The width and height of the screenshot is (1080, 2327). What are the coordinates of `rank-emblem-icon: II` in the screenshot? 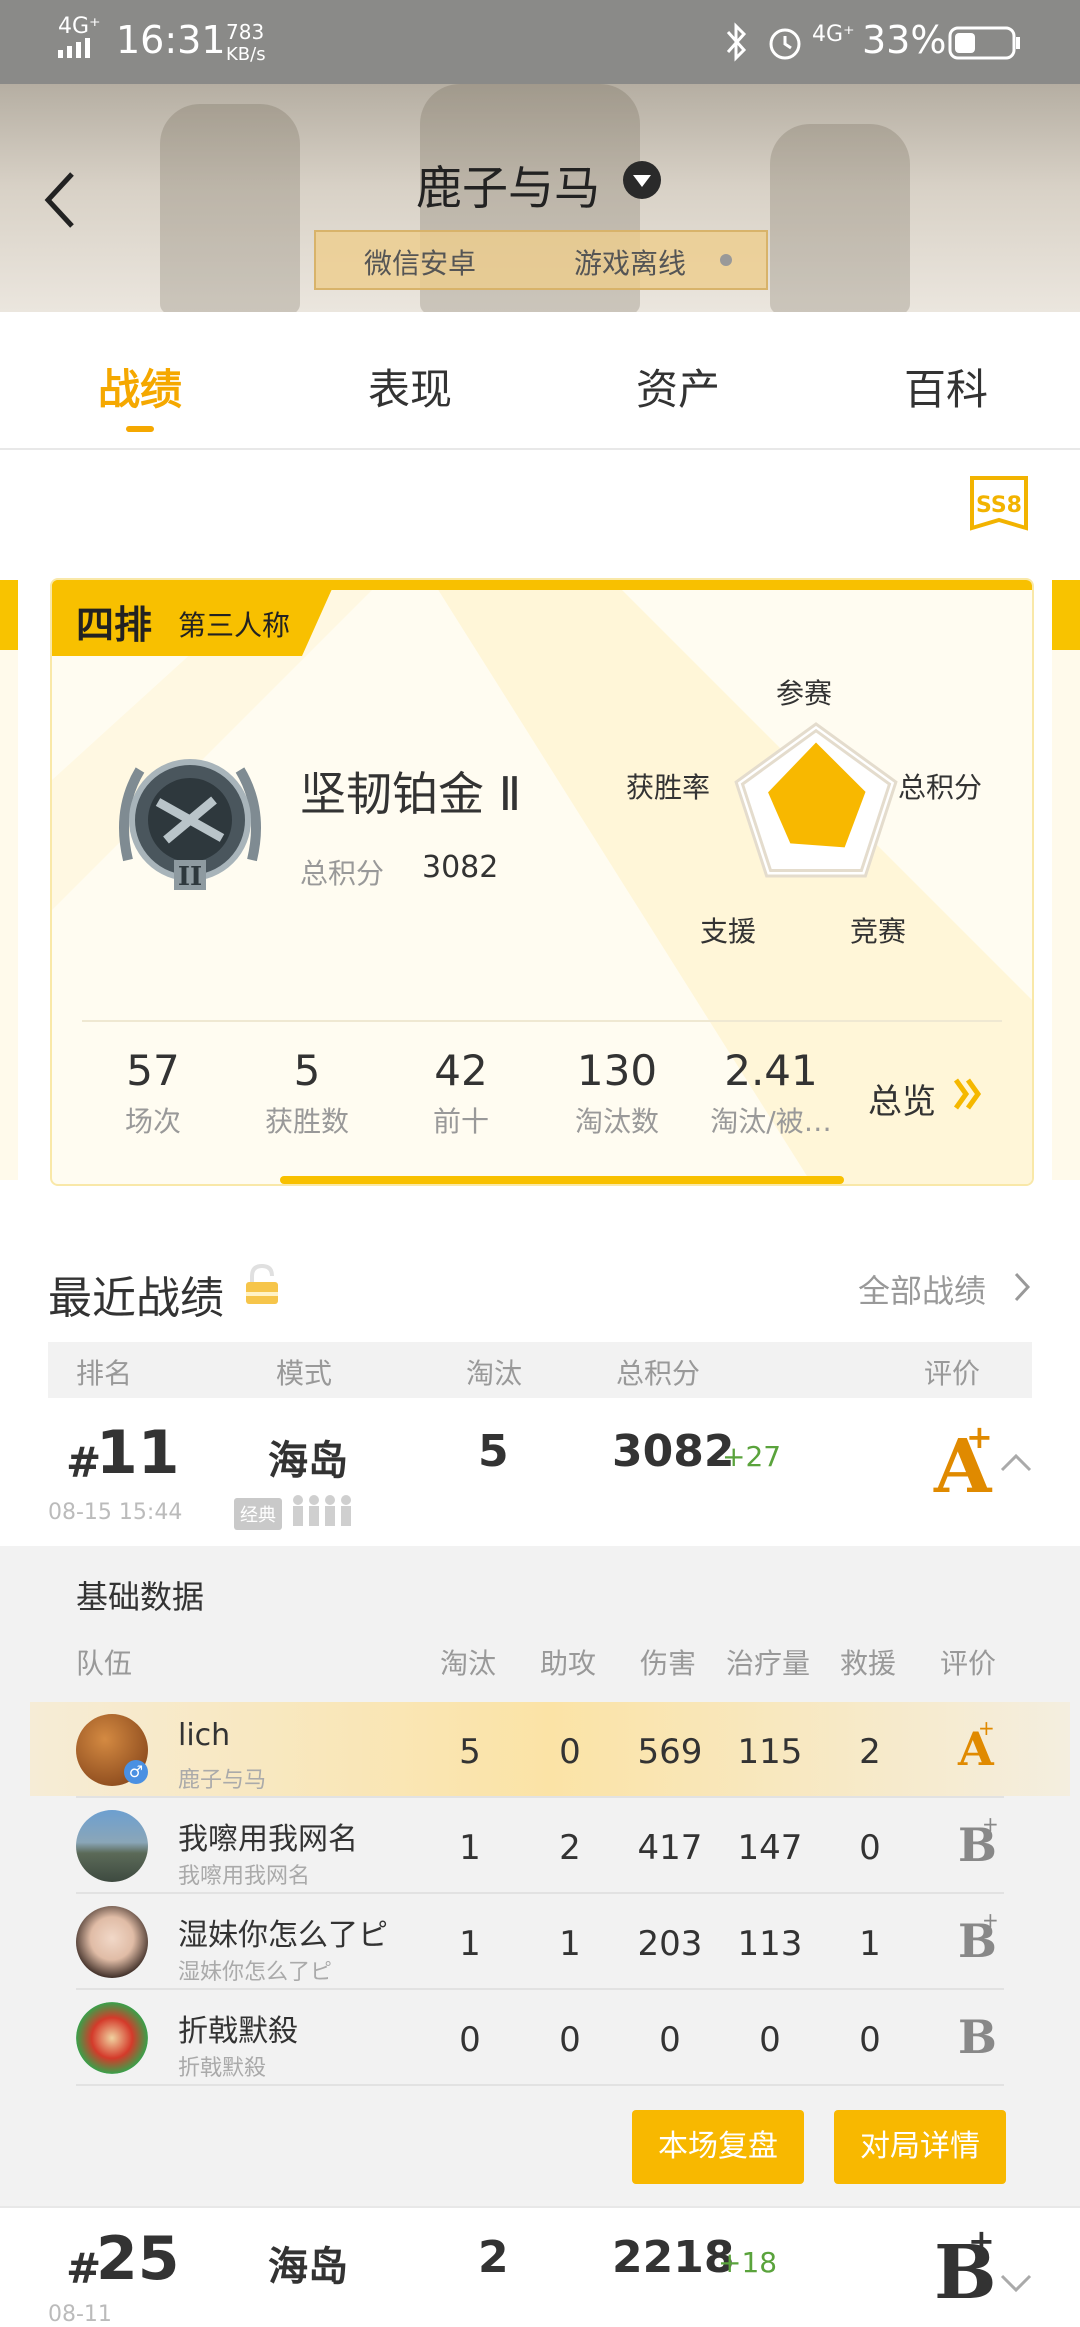 It's located at (190, 820).